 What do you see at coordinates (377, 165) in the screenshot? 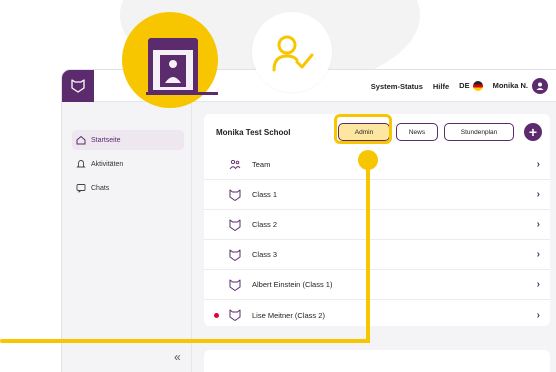
I see `list-item-team: Team ›` at bounding box center [377, 165].